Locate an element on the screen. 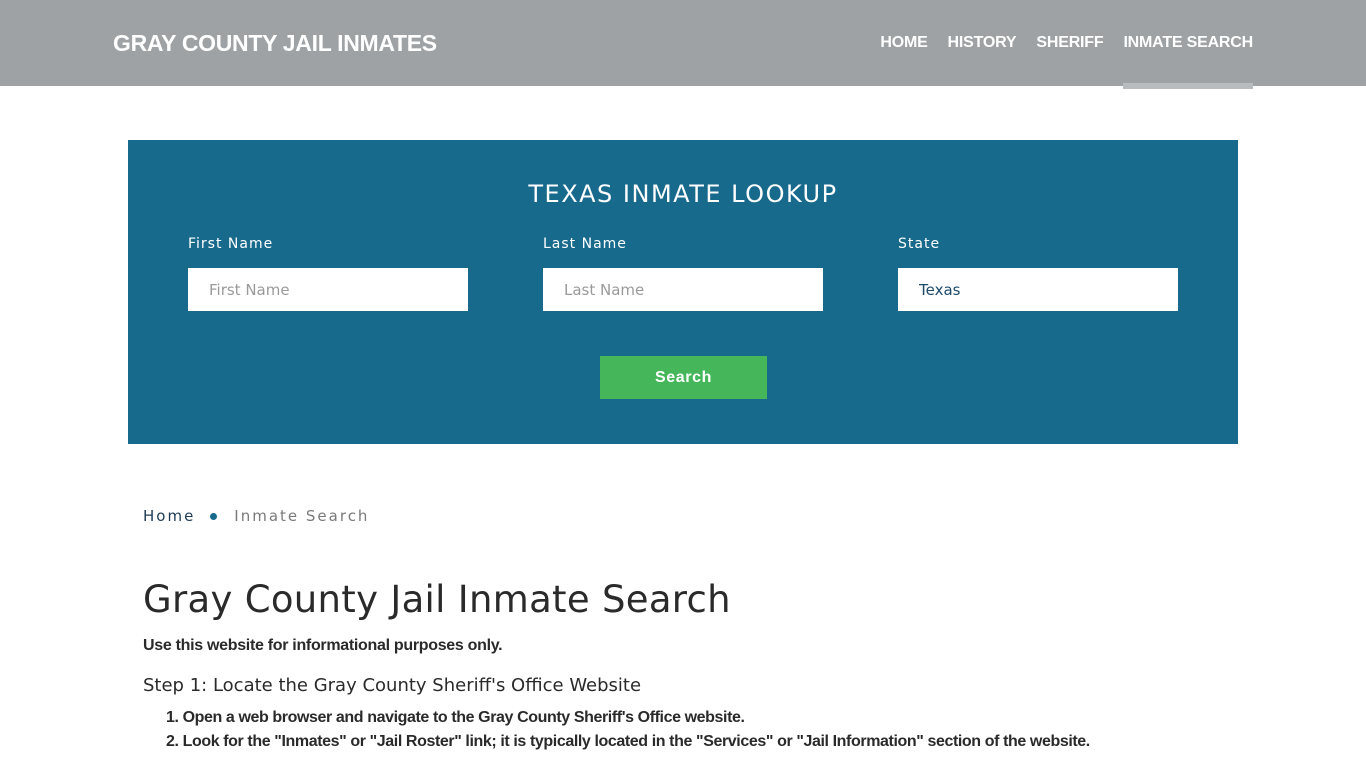  nav-history: HISTORY is located at coordinates (982, 43).